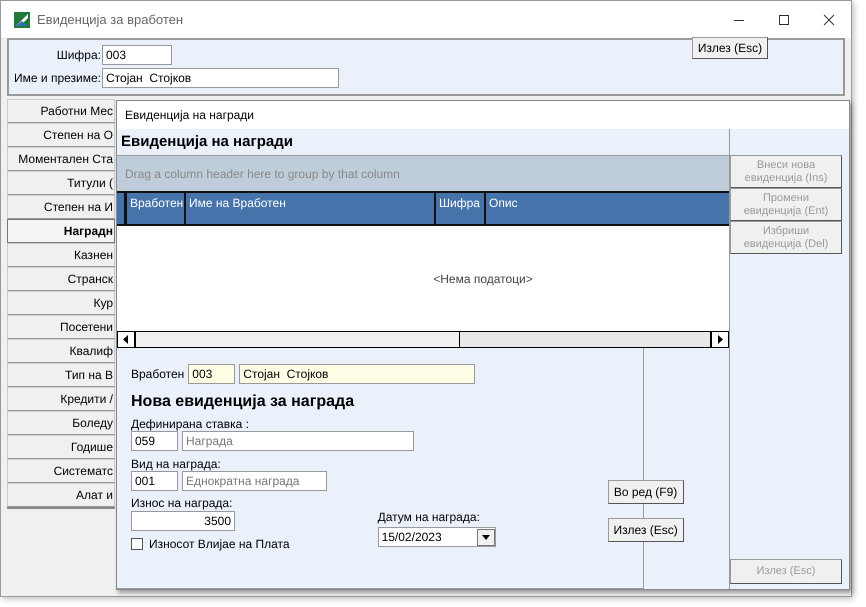  I want to click on amount-field: 3500, so click(183, 521).